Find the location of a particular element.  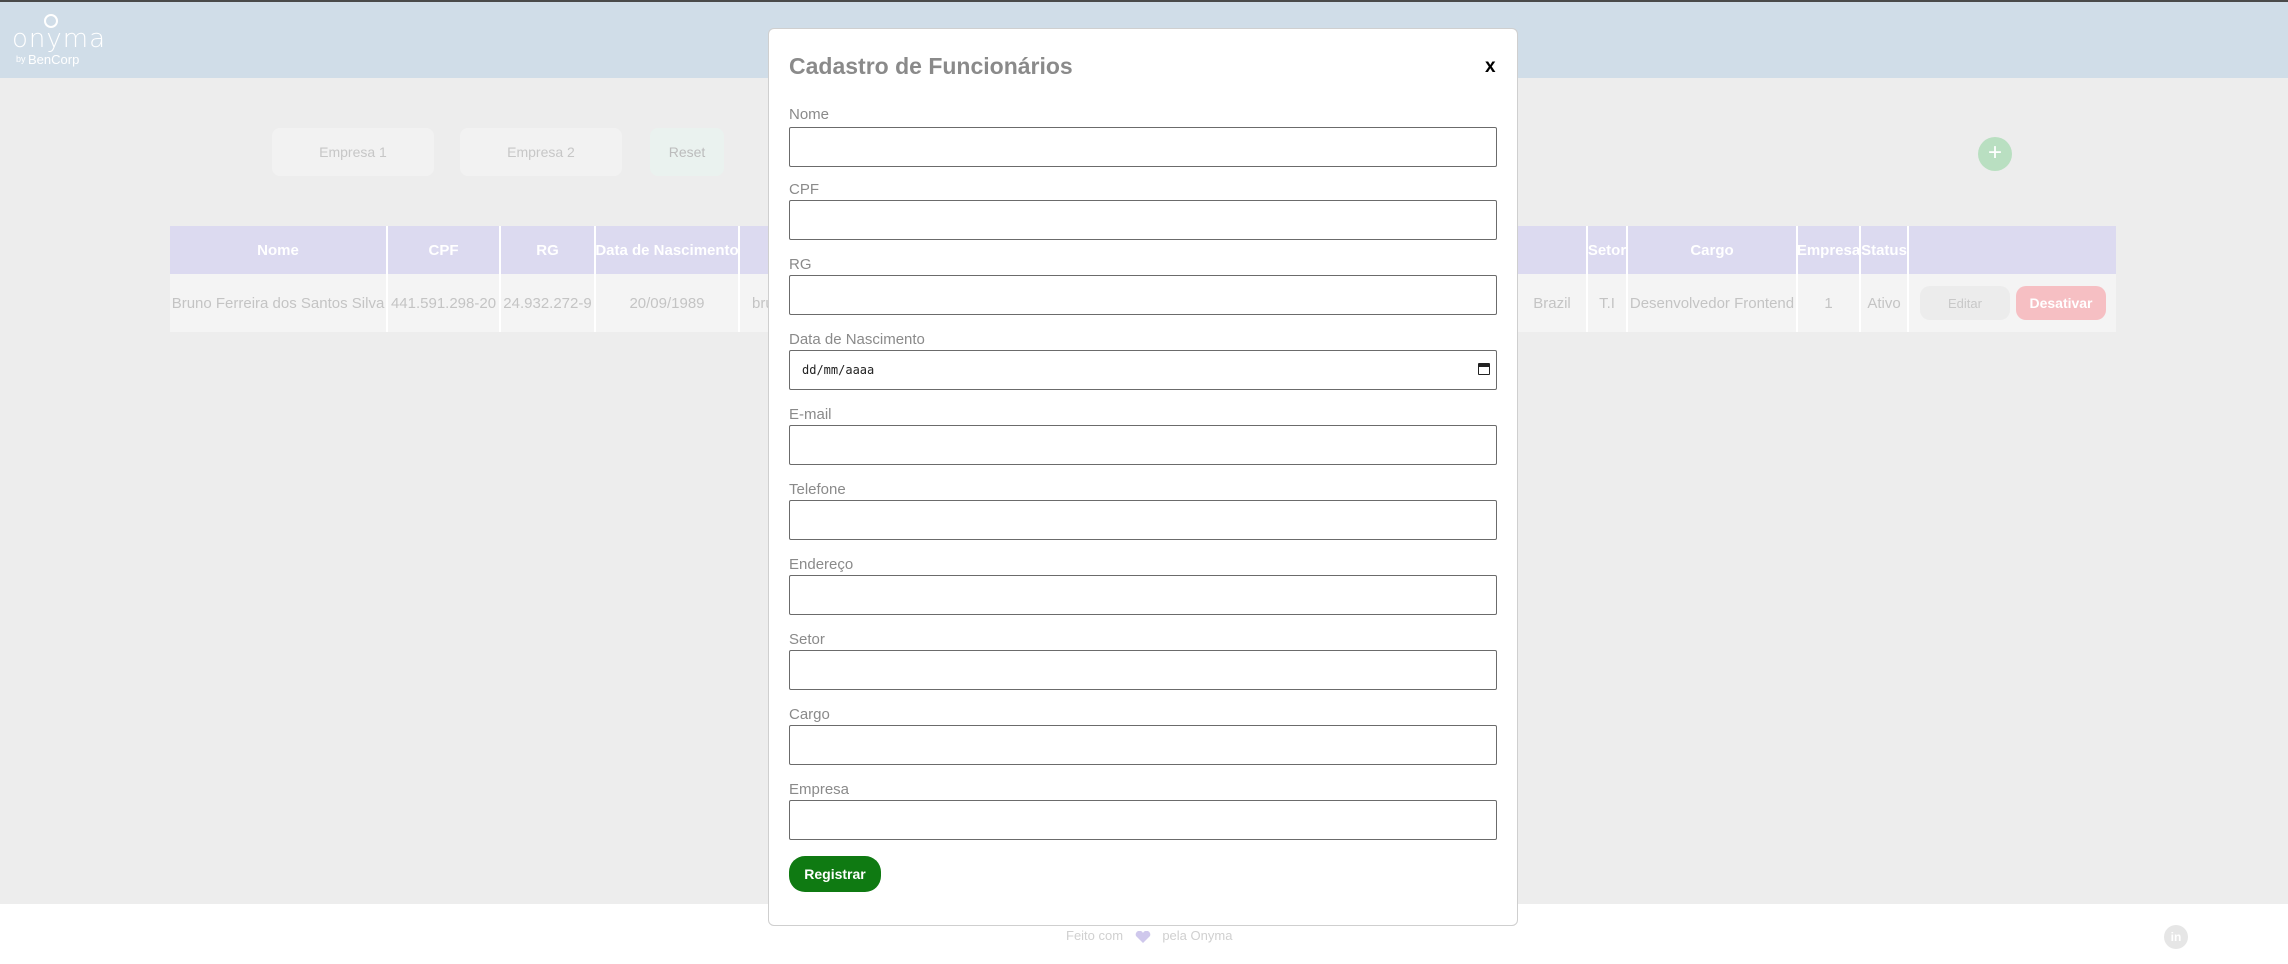

cell-pais: Brazil is located at coordinates (1553, 303).